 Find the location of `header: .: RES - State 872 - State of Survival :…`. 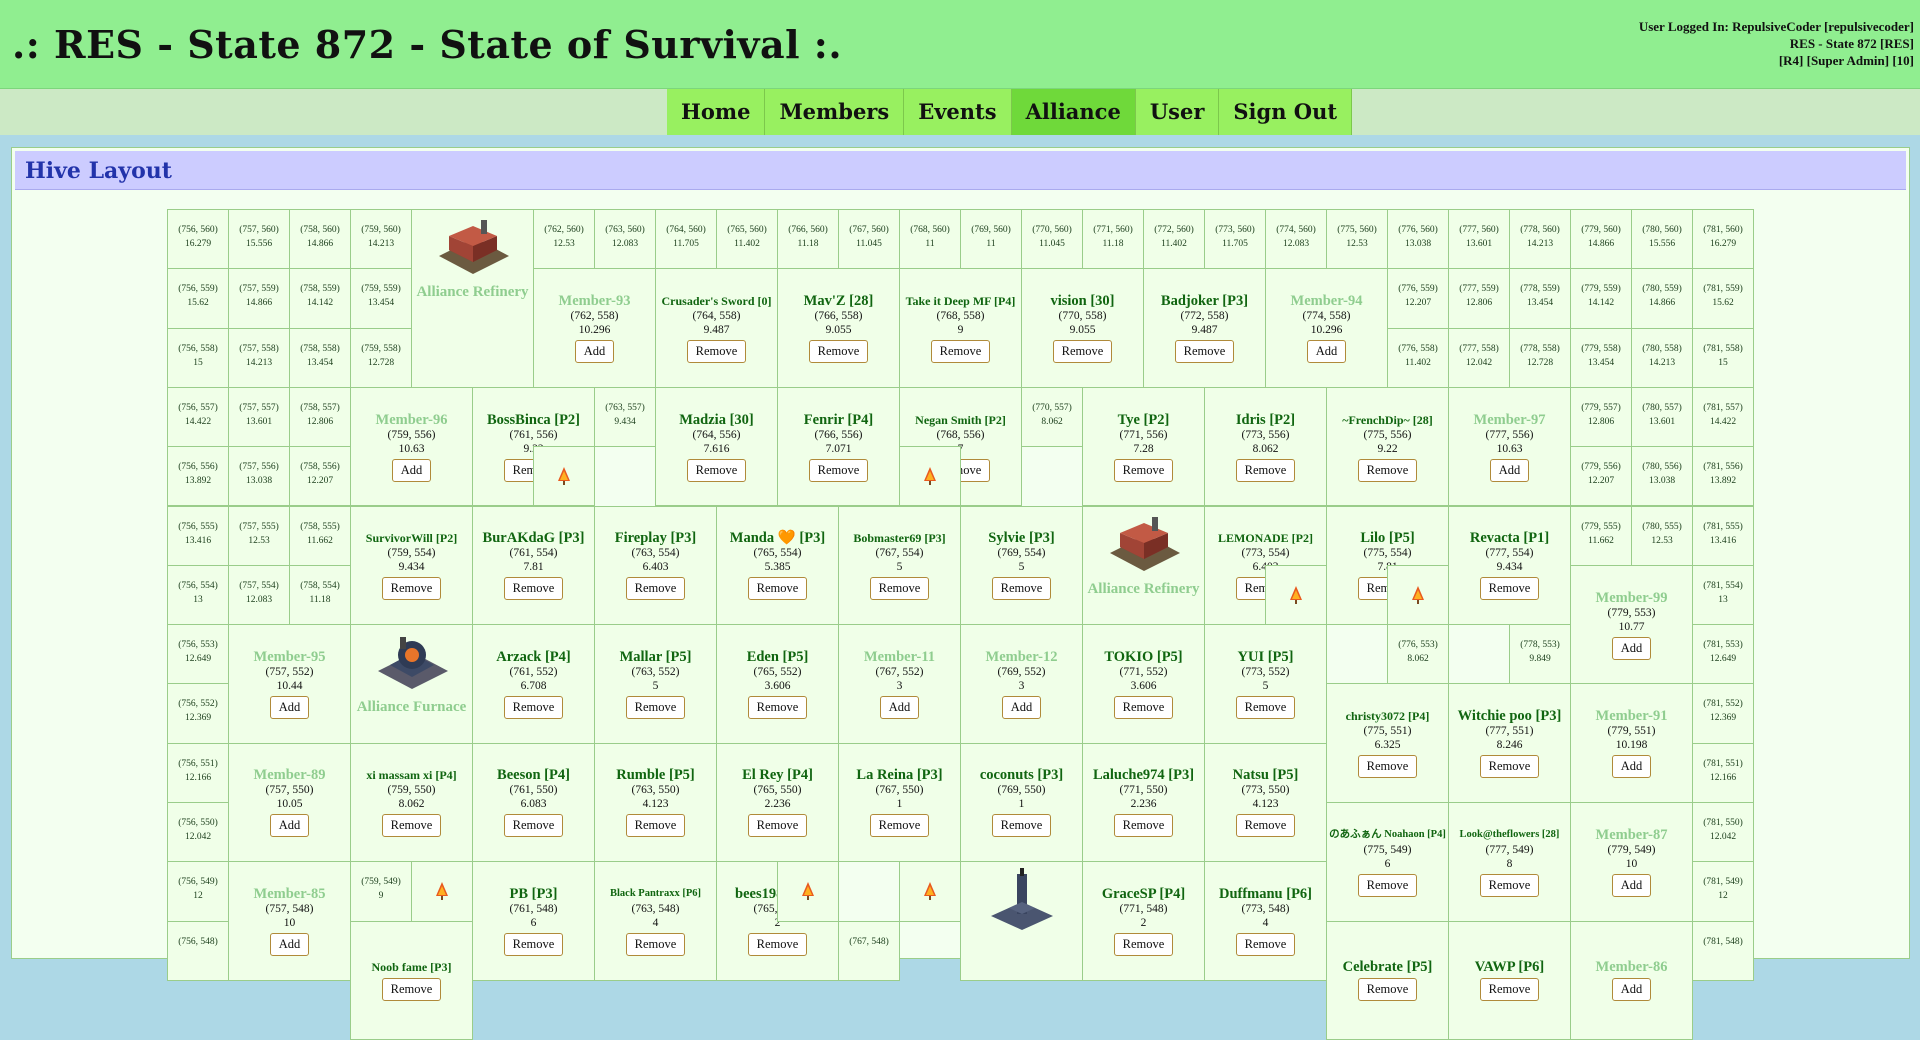

header: .: RES - State 872 - State of Survival :… is located at coordinates (960, 44).